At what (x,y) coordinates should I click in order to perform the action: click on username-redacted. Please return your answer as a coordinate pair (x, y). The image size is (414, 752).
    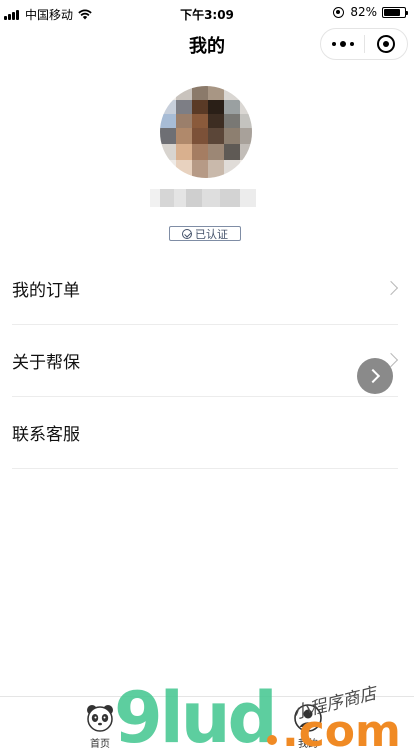
    Looking at the image, I should click on (203, 198).